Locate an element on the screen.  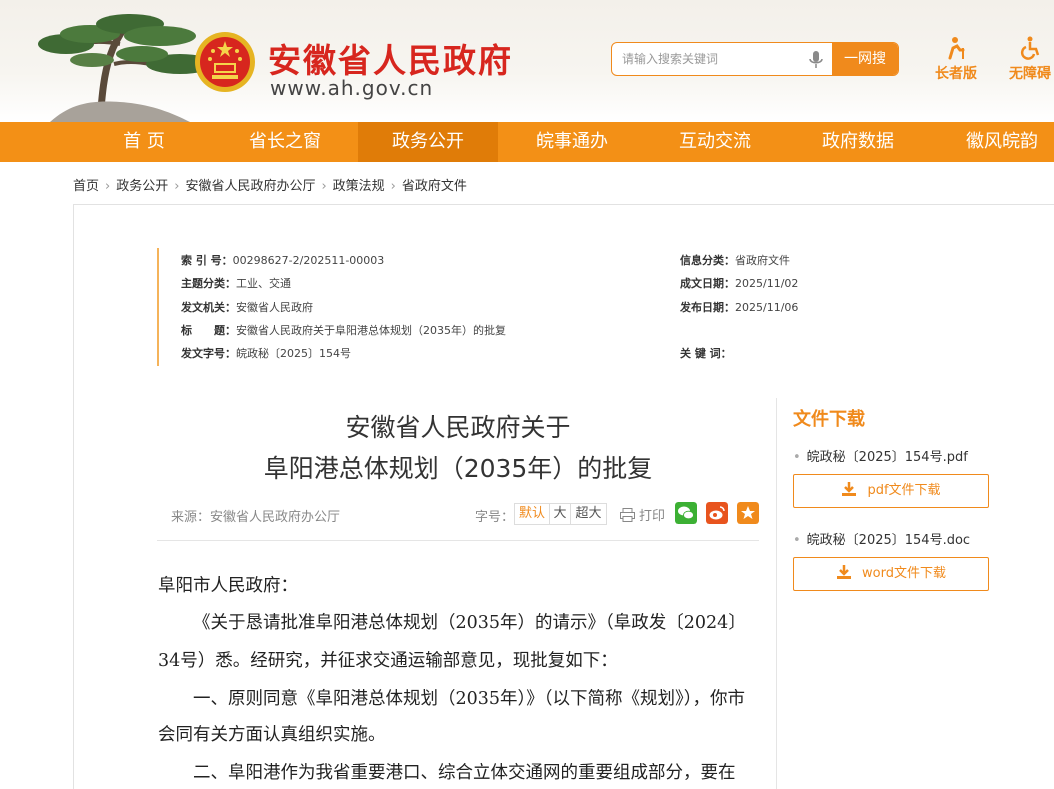
meta-value: 工业、交通 is located at coordinates (263, 283).